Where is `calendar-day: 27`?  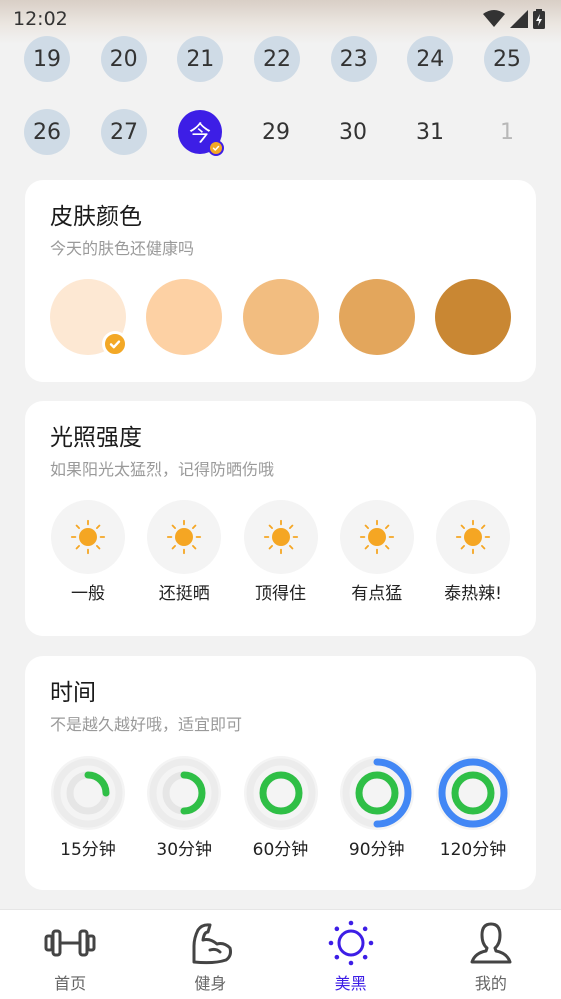 calendar-day: 27 is located at coordinates (124, 132).